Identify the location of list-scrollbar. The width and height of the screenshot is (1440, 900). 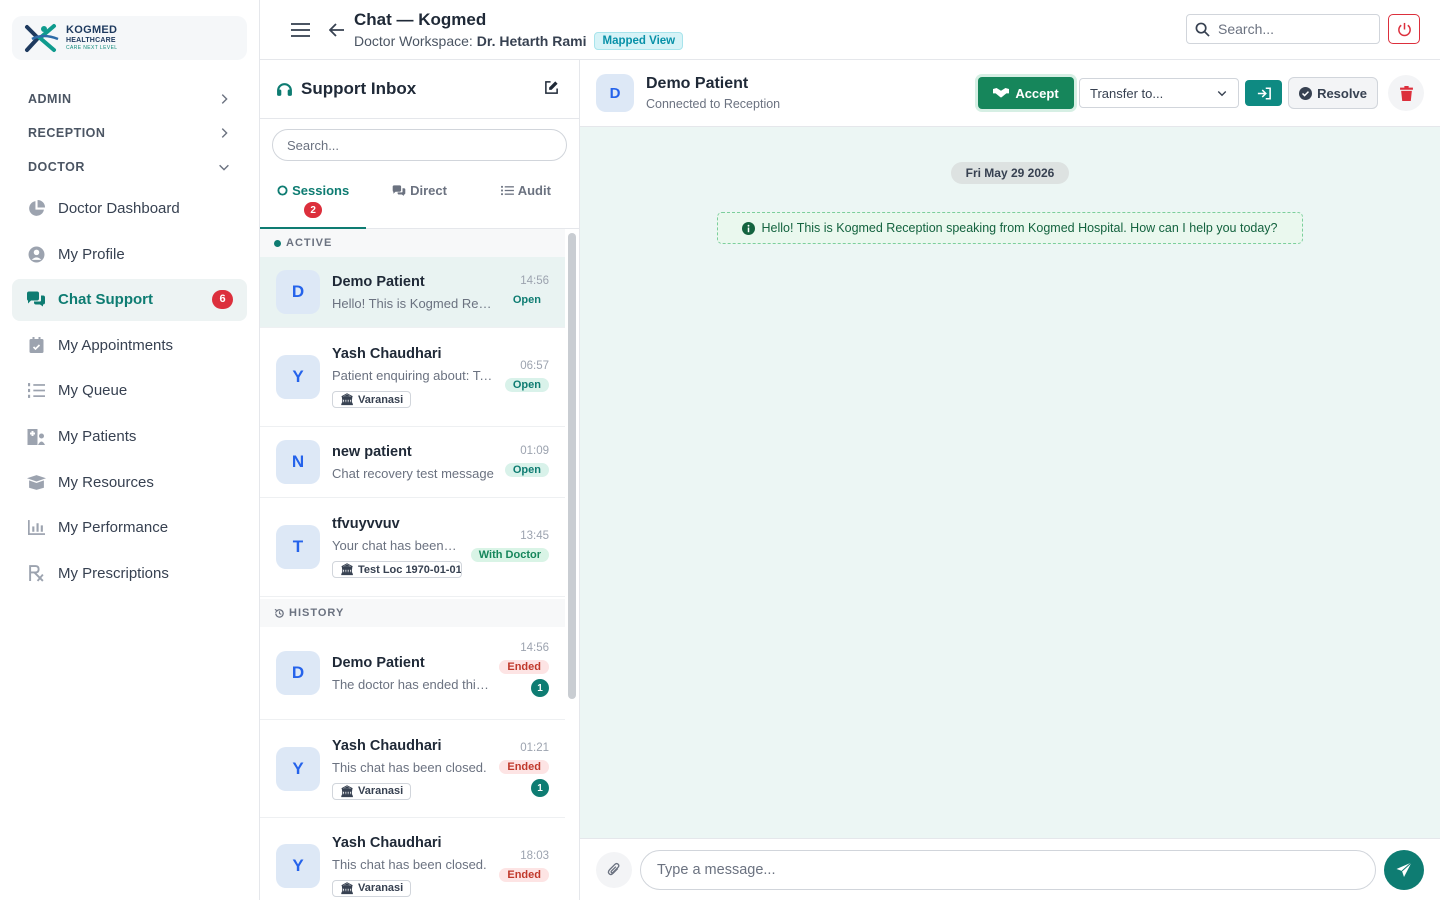
(572, 466).